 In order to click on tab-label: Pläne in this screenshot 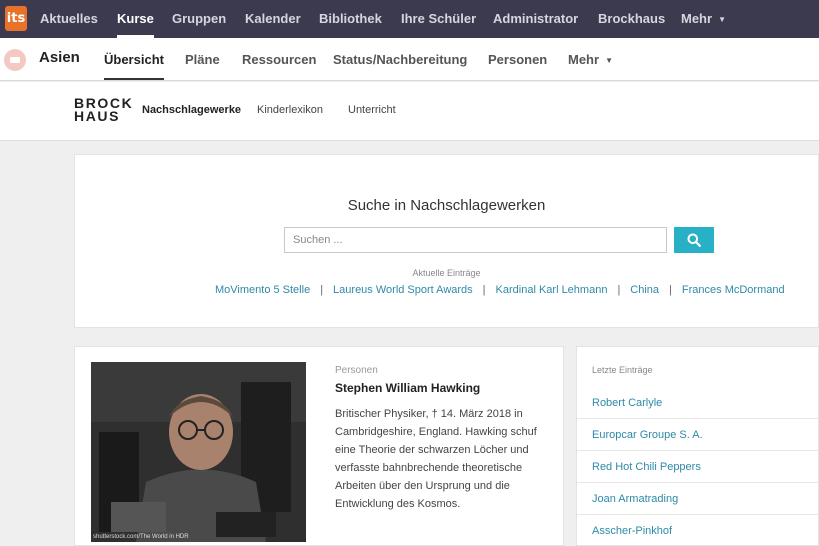, I will do `click(202, 59)`.